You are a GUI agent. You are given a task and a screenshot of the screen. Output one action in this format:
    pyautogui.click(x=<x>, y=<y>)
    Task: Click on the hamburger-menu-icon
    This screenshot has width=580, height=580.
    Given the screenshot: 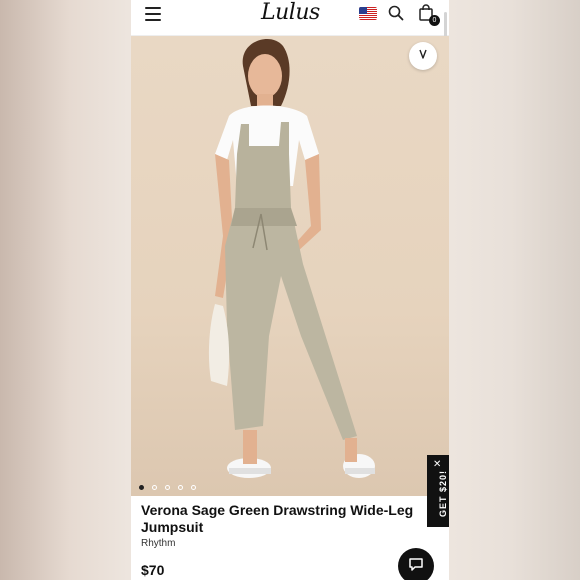 What is the action you would take?
    pyautogui.click(x=153, y=14)
    